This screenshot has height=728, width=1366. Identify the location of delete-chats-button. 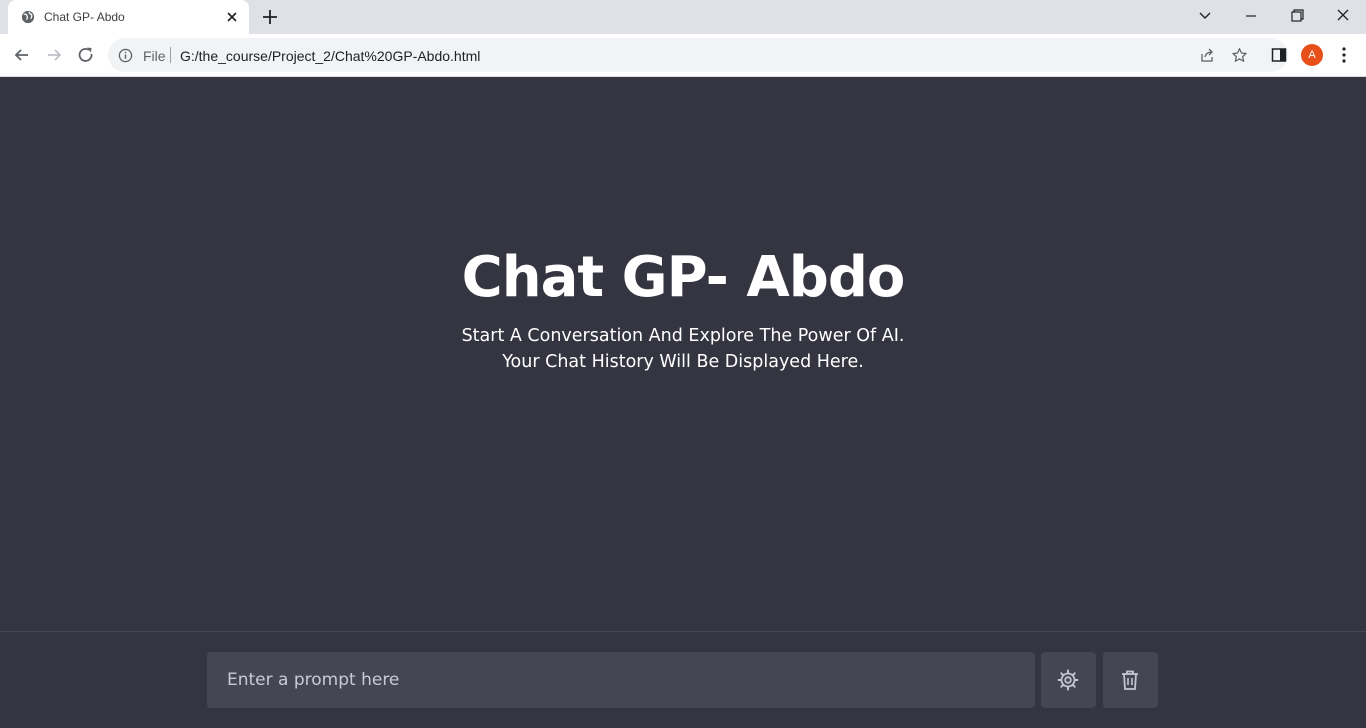
(1130, 680).